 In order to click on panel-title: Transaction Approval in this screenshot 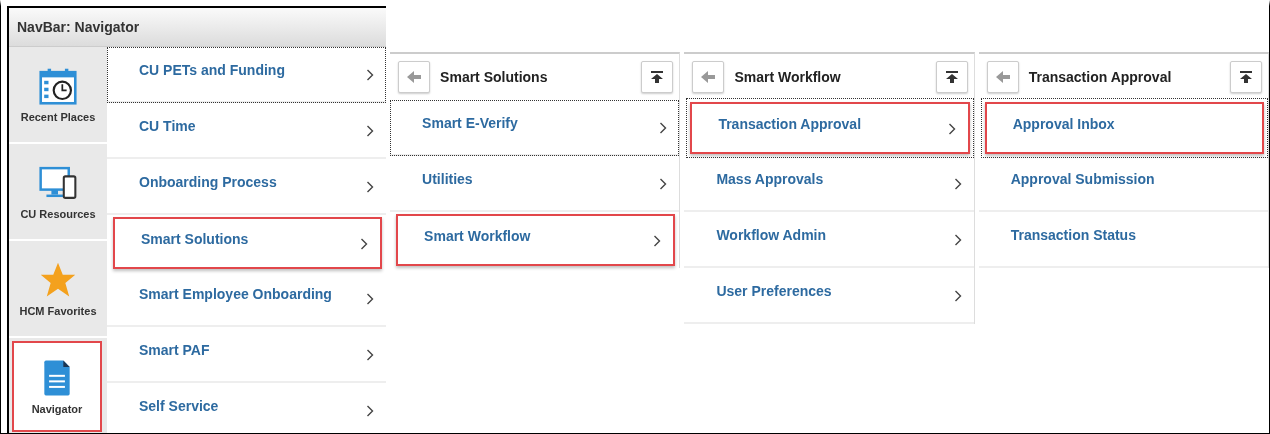, I will do `click(1100, 77)`.